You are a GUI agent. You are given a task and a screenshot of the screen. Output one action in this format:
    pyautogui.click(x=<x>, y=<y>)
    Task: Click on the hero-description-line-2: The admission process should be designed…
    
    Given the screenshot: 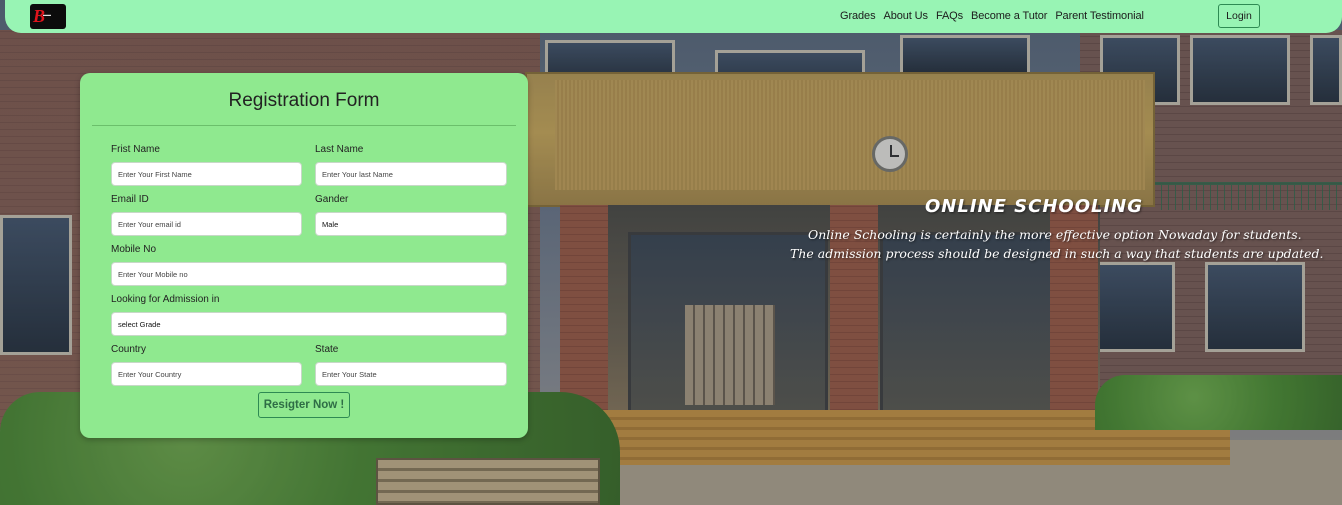 What is the action you would take?
    pyautogui.click(x=1057, y=253)
    